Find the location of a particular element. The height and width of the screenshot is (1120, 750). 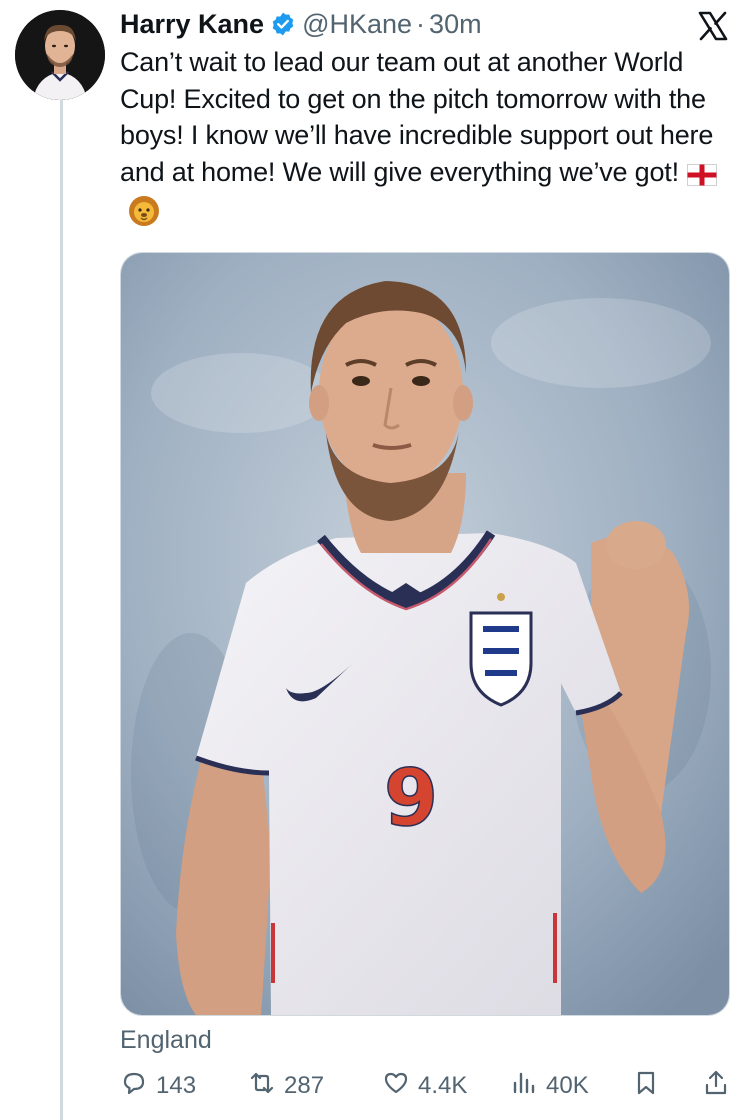

shirt-number: 9 is located at coordinates (411, 799).